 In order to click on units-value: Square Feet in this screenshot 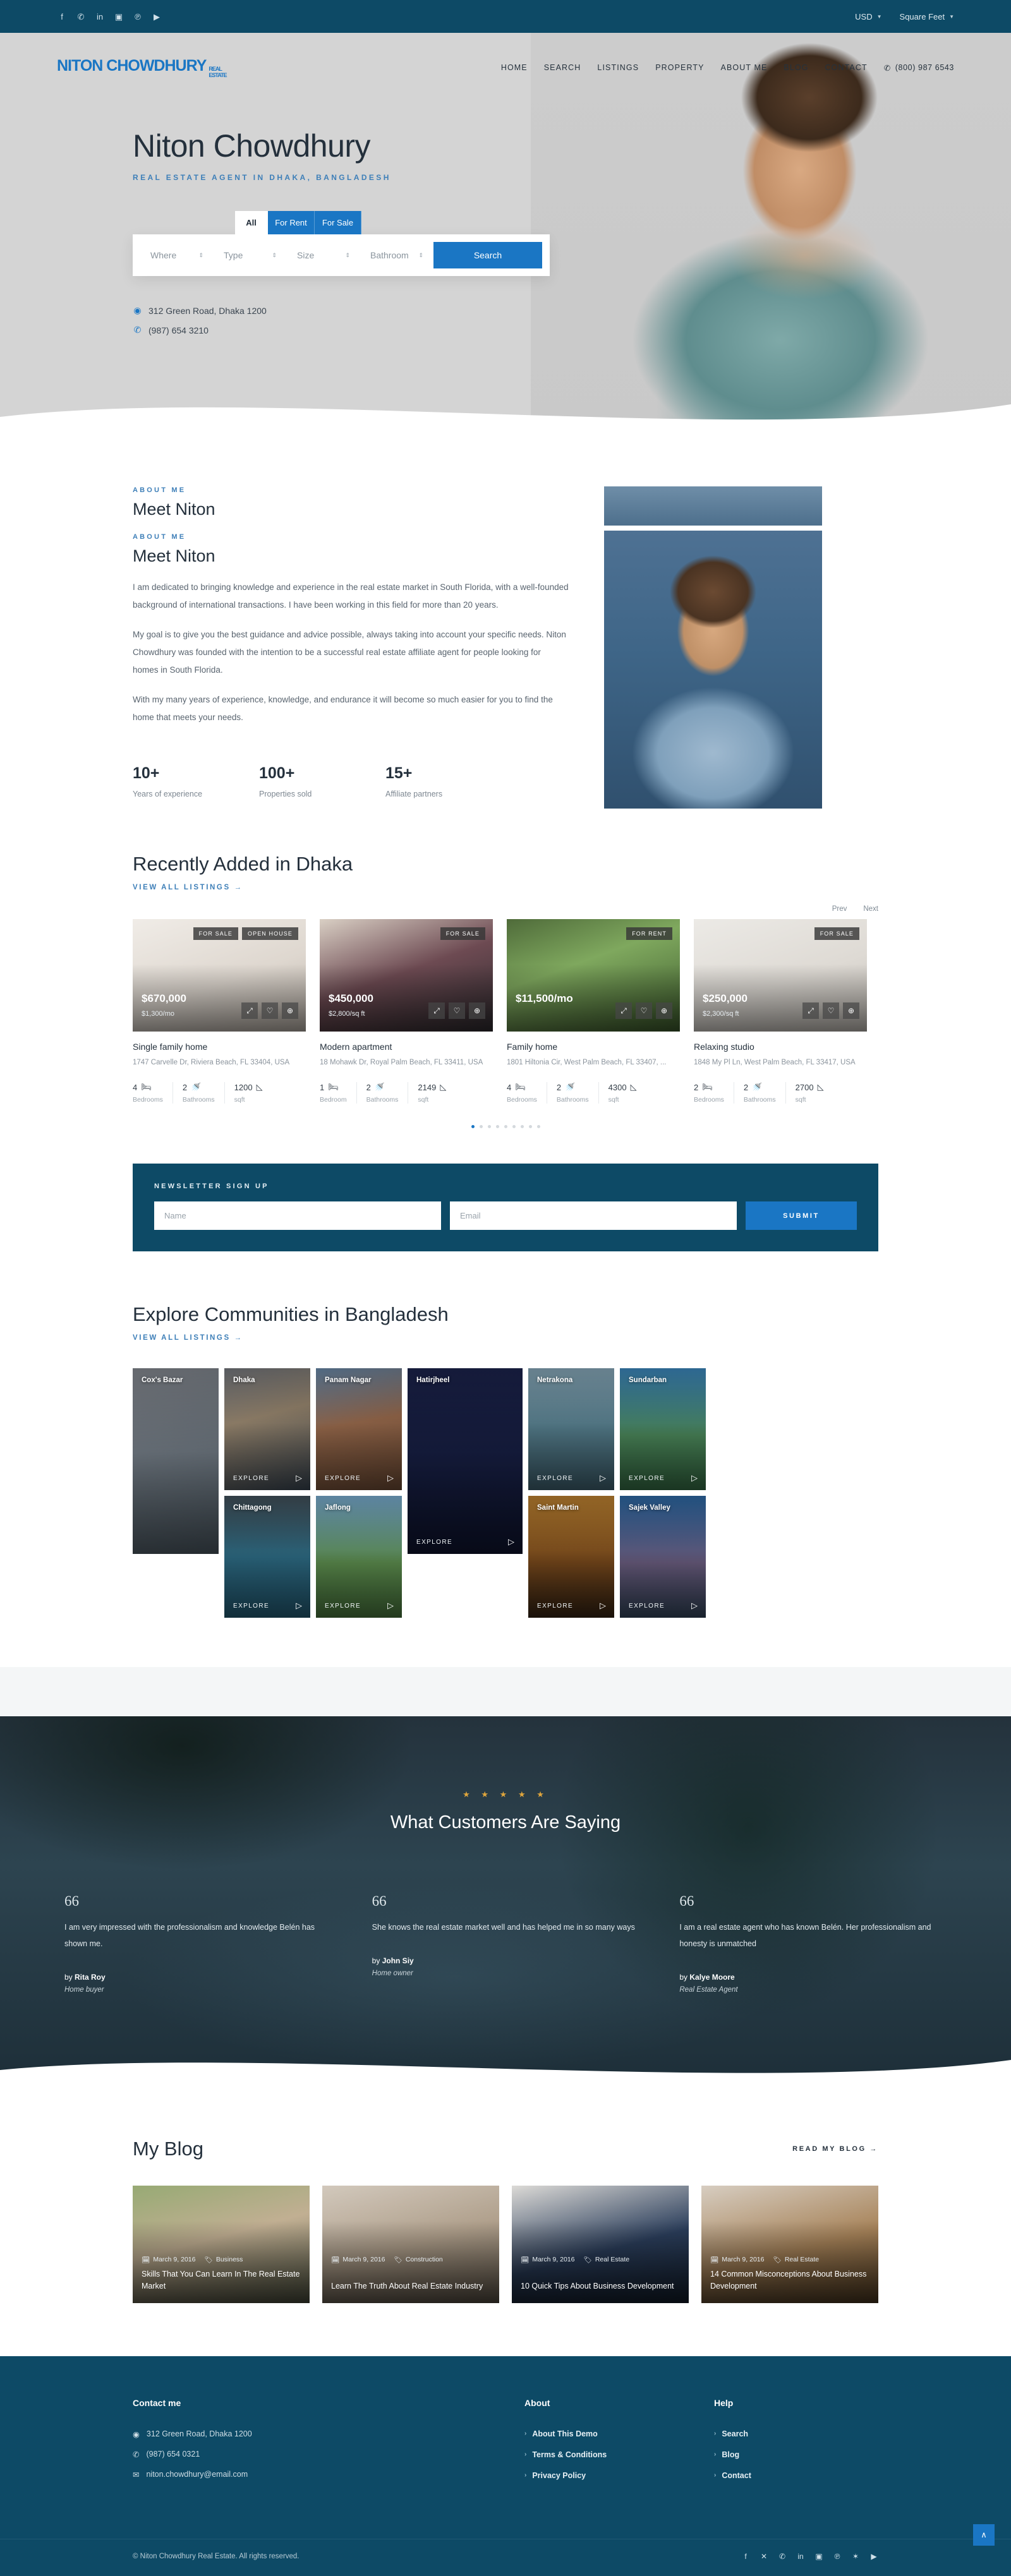, I will do `click(922, 16)`.